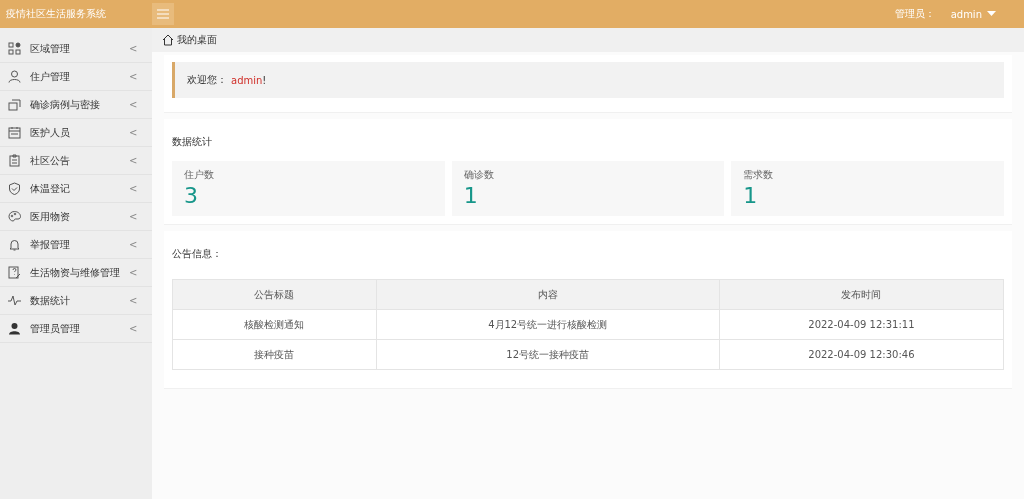 The image size is (1024, 499). I want to click on grid-icon, so click(14, 48).